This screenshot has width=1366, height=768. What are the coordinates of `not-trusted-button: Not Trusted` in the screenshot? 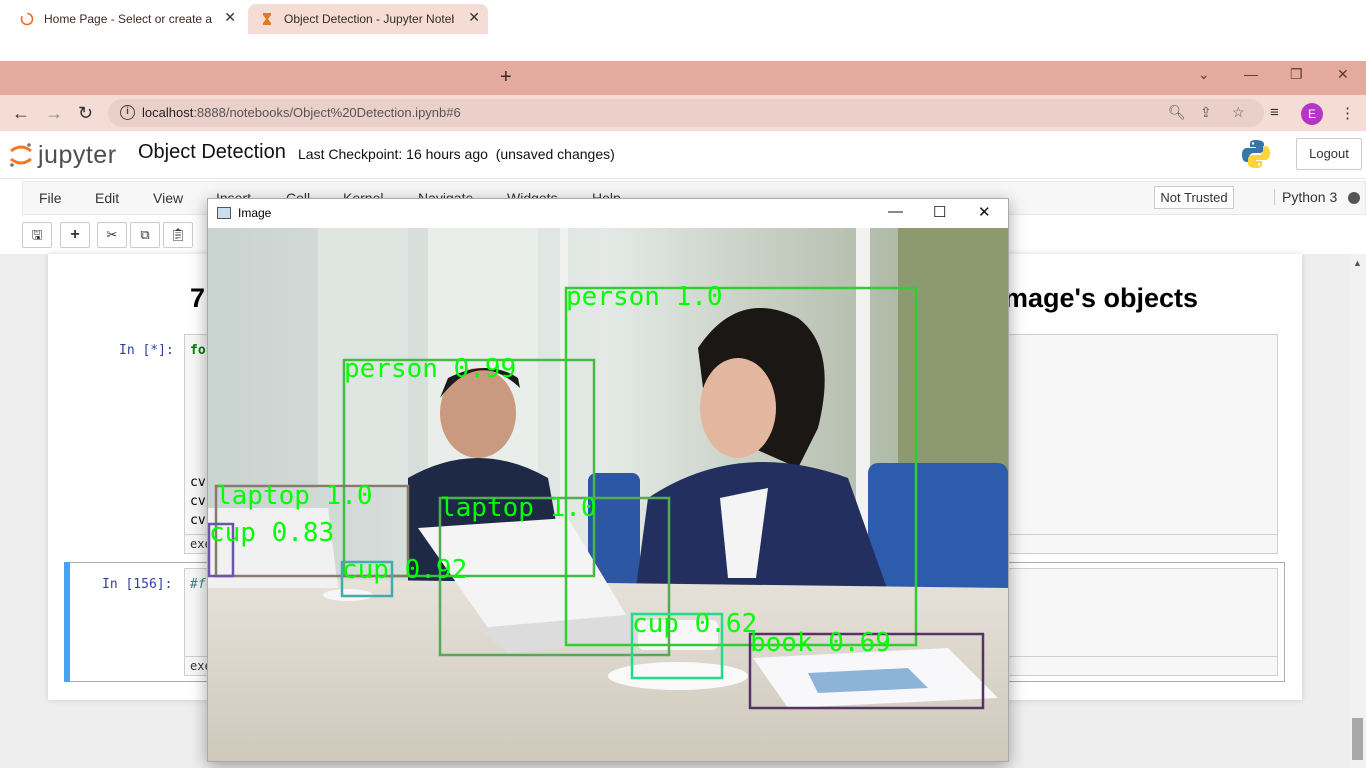 It's located at (1194, 197).